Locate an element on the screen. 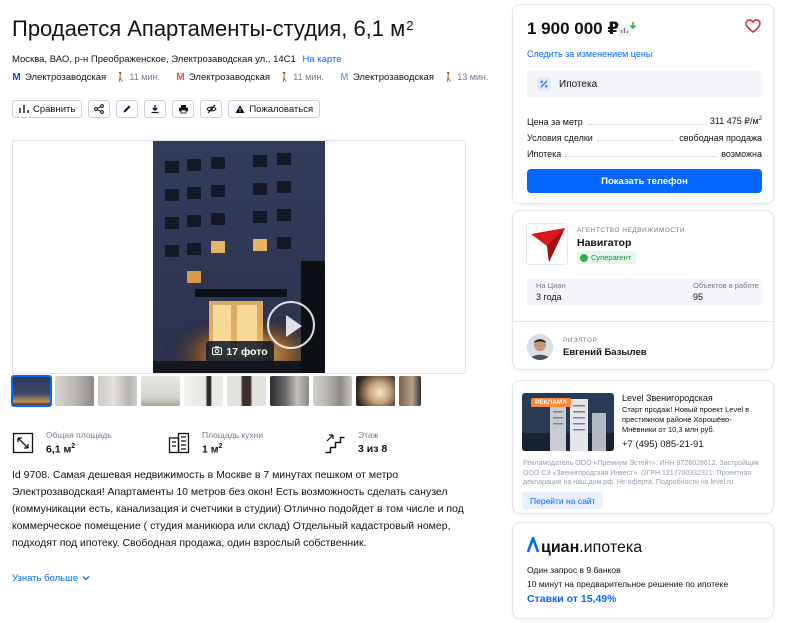 The height and width of the screenshot is (623, 800). map-link: На карте is located at coordinates (321, 59).